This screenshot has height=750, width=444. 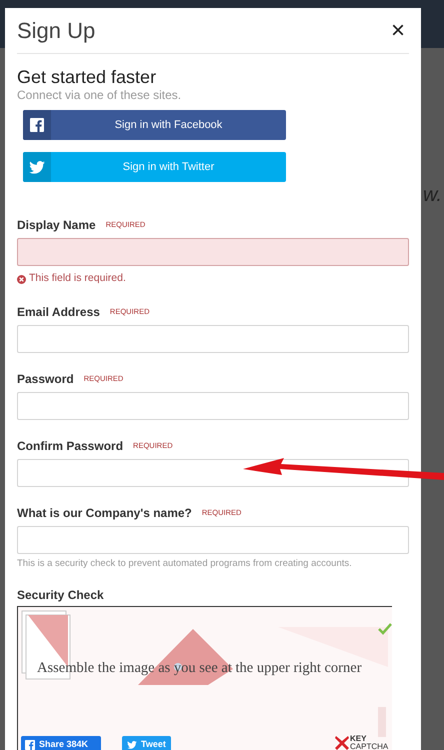 What do you see at coordinates (21, 279) in the screenshot?
I see `error-icon` at bounding box center [21, 279].